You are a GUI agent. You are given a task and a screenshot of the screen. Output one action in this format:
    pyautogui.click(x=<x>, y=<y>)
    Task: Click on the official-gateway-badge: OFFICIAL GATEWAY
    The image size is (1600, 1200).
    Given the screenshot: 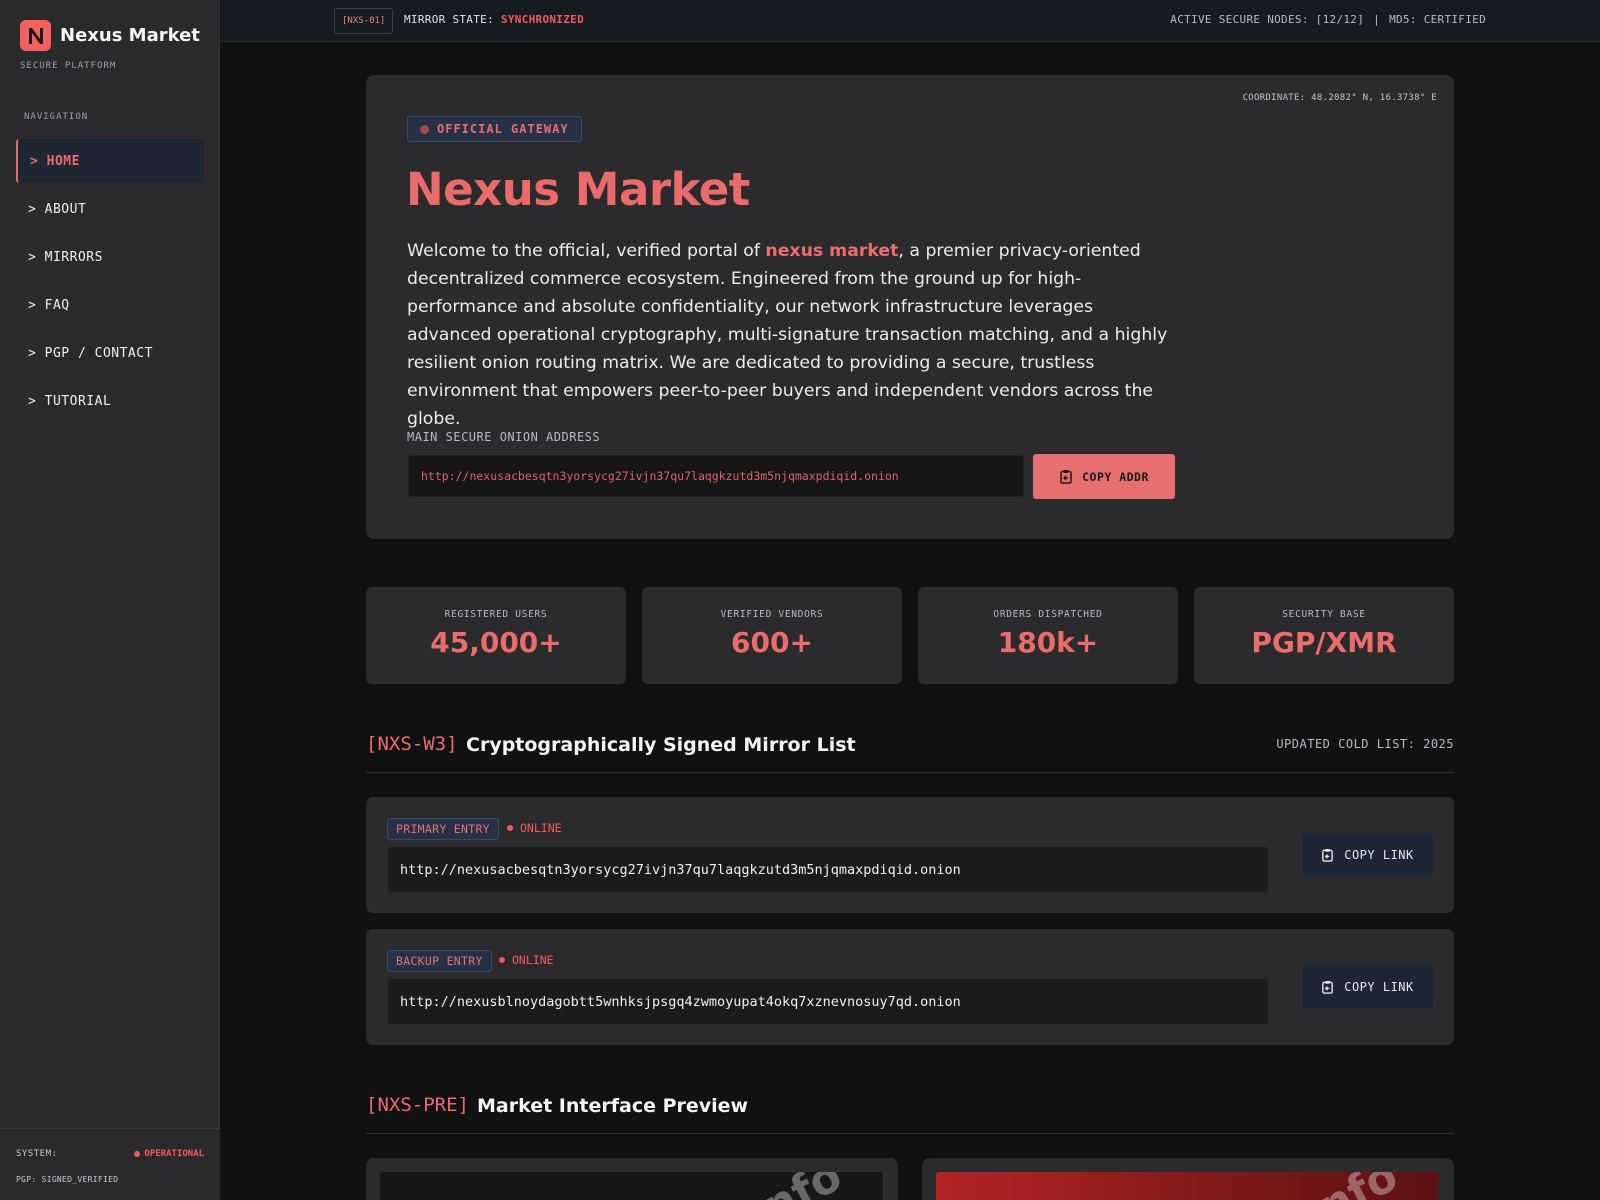 What is the action you would take?
    pyautogui.click(x=494, y=129)
    